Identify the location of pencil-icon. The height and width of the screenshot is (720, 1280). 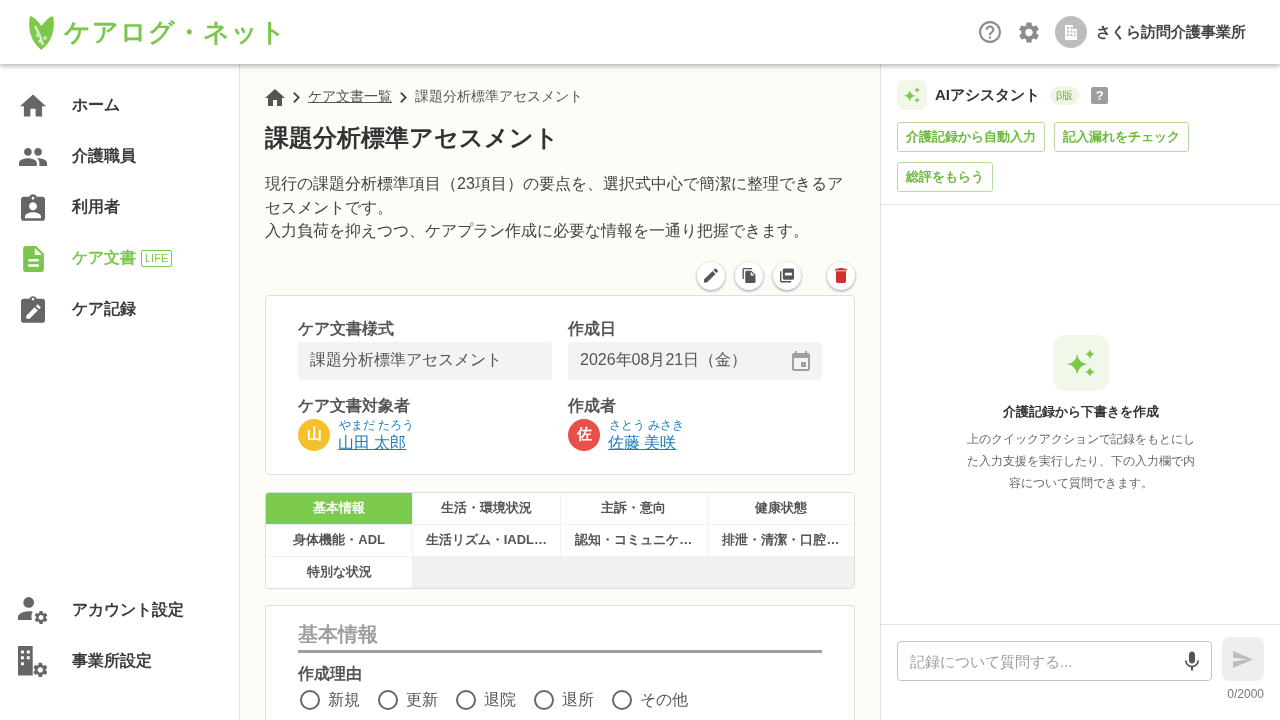
(711, 275).